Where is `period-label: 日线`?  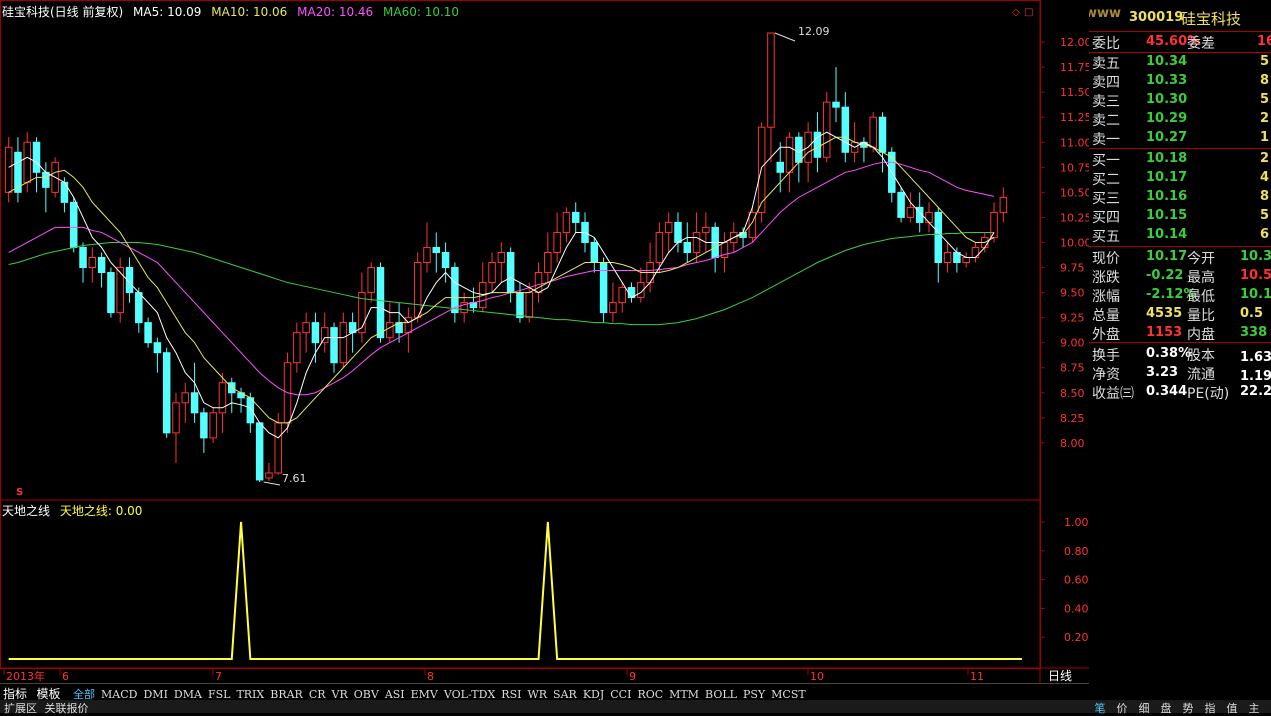
period-label: 日线 is located at coordinates (1060, 675).